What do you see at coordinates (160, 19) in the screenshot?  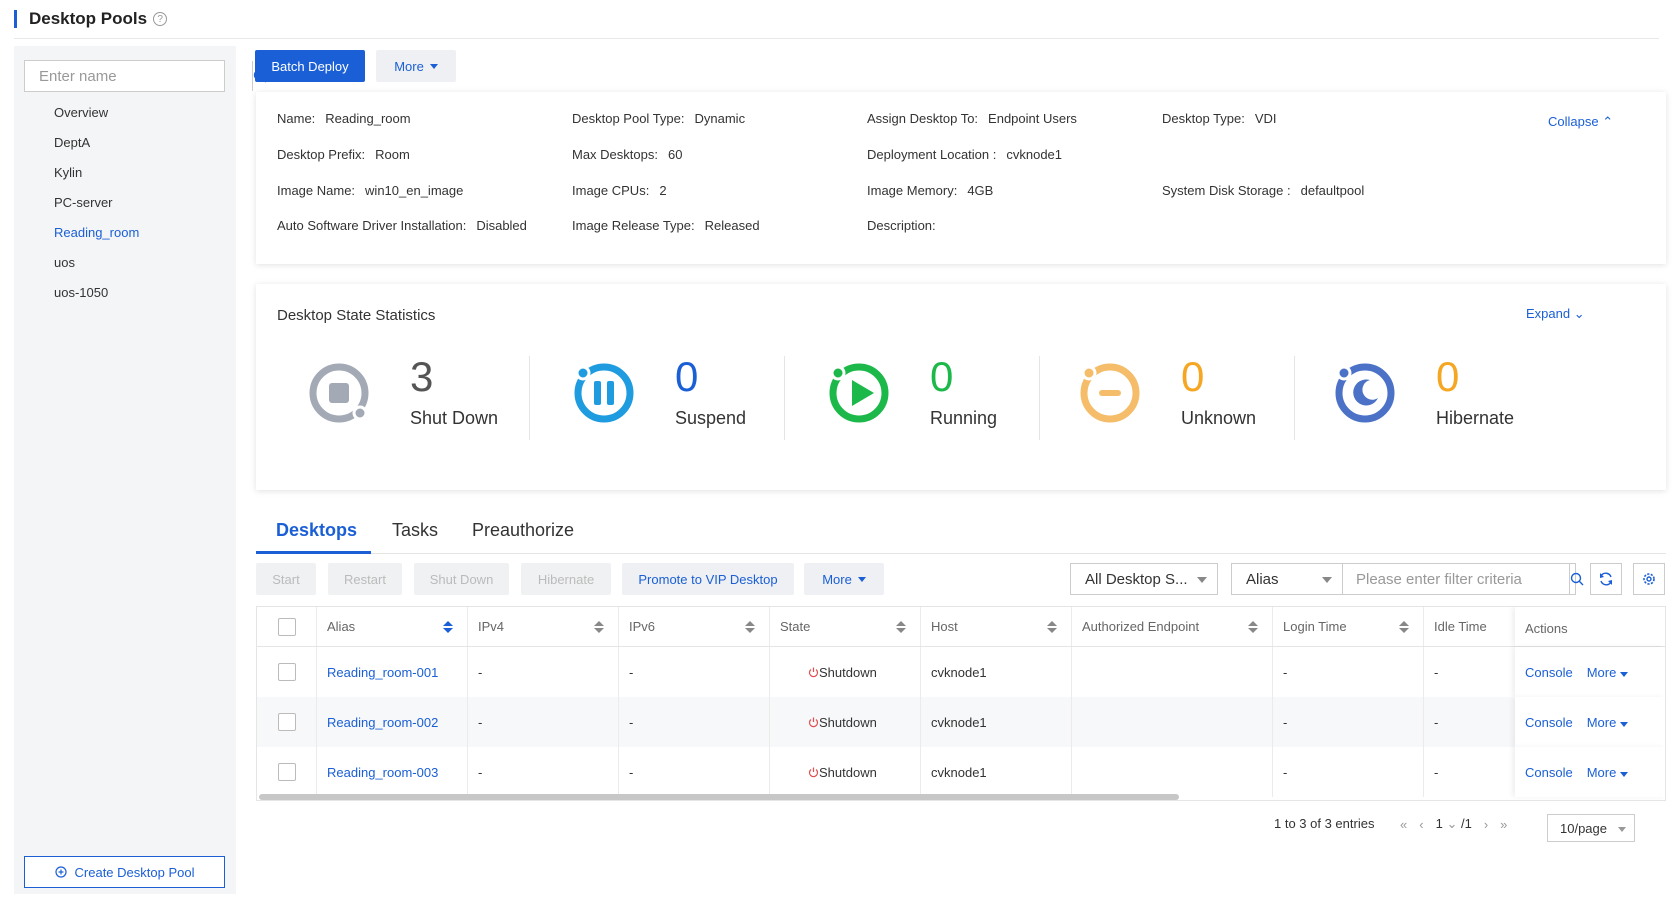 I see `help-icon: ?` at bounding box center [160, 19].